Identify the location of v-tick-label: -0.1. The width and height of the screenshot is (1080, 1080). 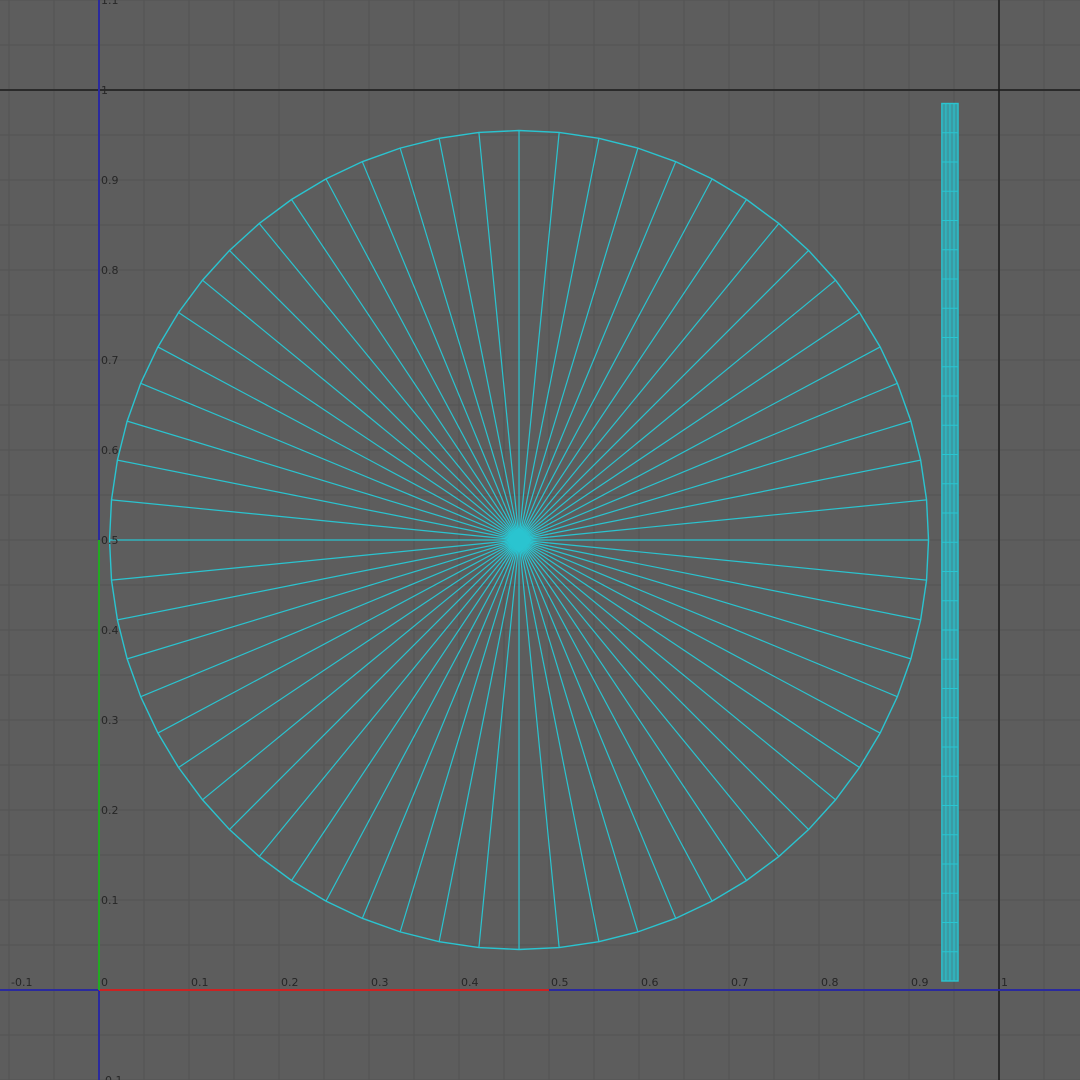
(111, 1077).